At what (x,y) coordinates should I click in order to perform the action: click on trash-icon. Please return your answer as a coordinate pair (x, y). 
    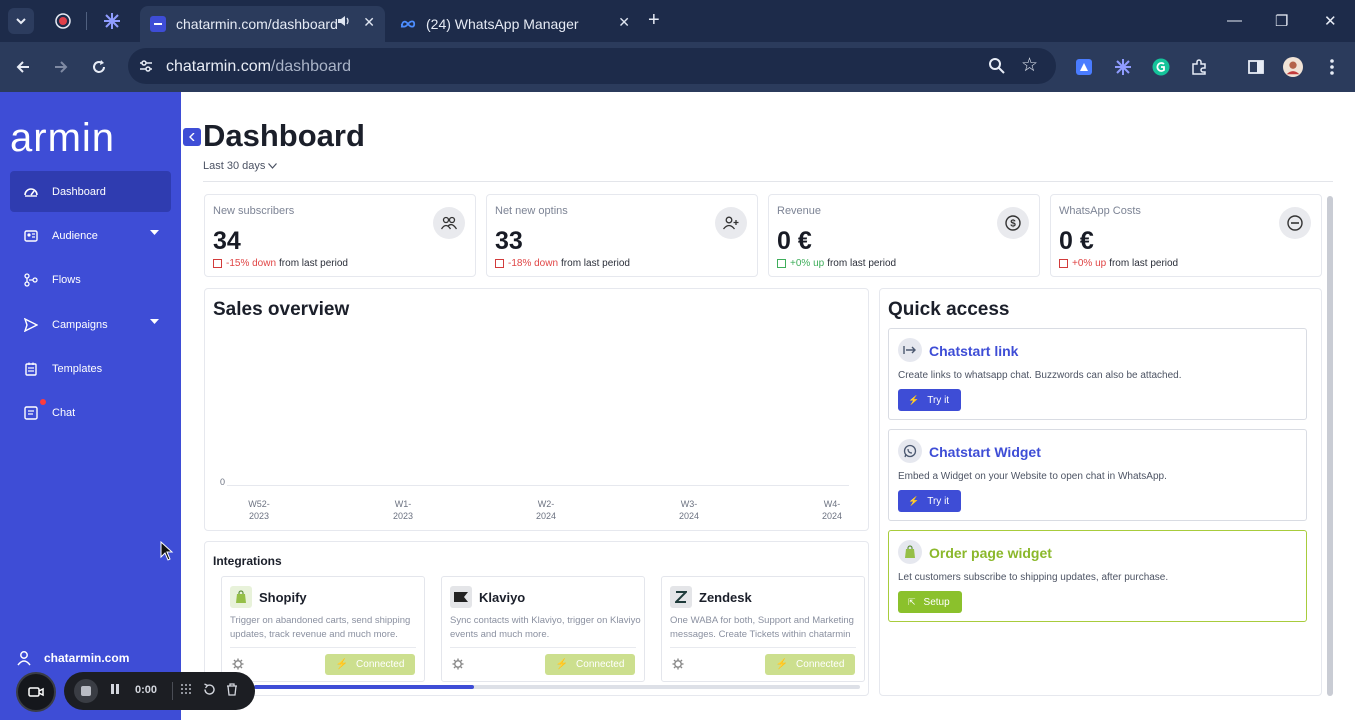
    Looking at the image, I should click on (232, 689).